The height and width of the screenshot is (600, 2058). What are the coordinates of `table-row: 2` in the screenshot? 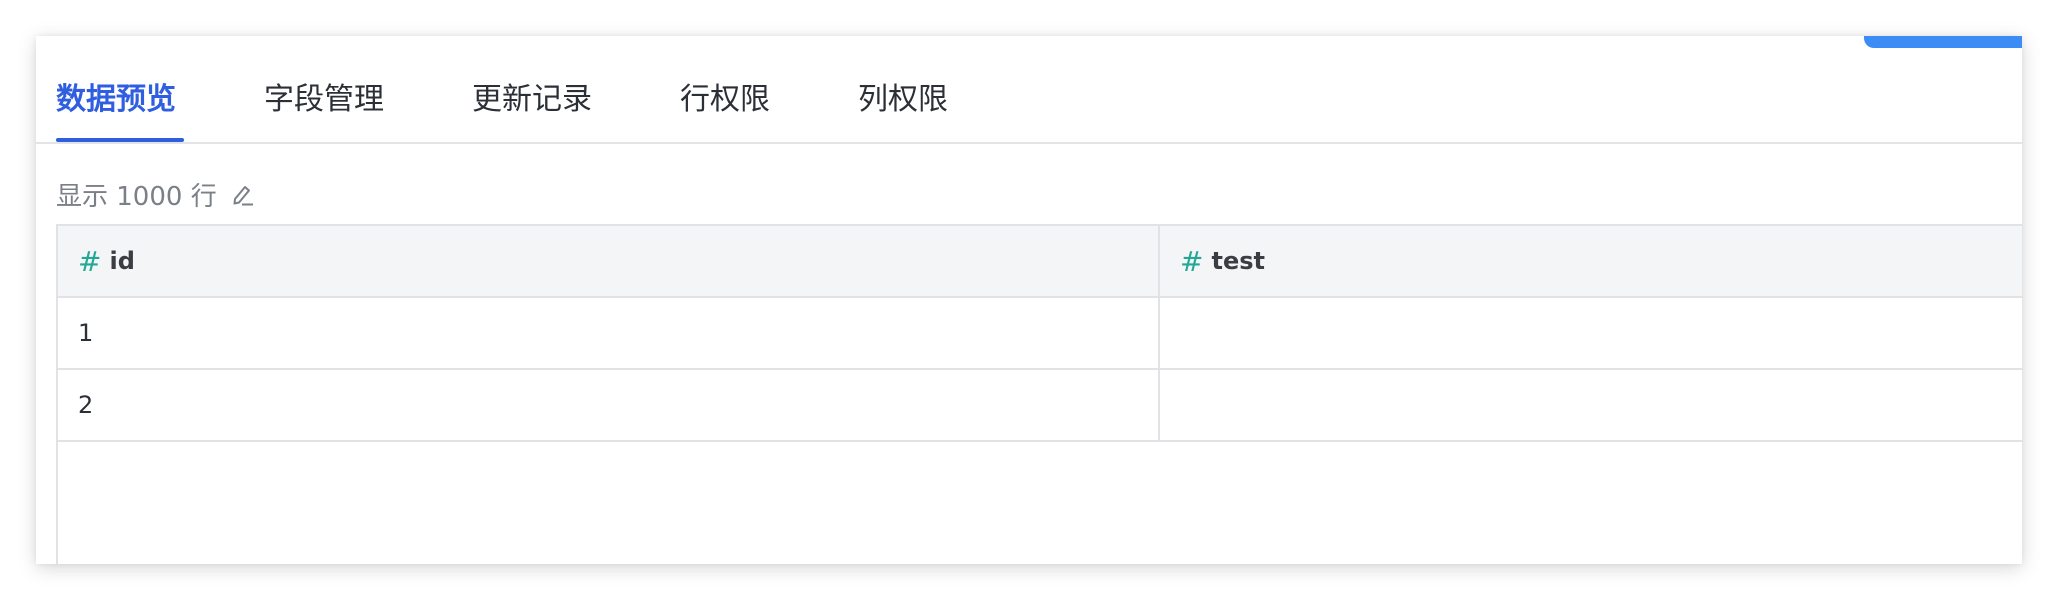 It's located at (1040, 406).